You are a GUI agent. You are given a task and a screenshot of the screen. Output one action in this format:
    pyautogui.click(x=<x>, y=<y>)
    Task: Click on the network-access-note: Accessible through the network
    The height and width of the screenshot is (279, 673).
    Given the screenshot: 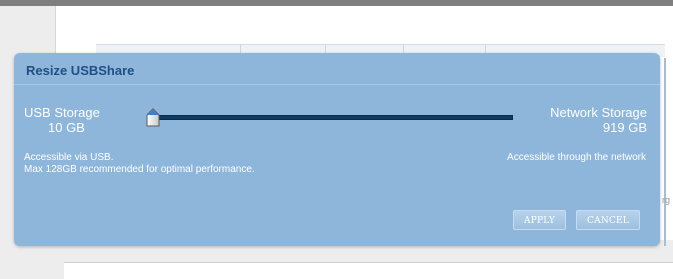 What is the action you would take?
    pyautogui.click(x=576, y=157)
    